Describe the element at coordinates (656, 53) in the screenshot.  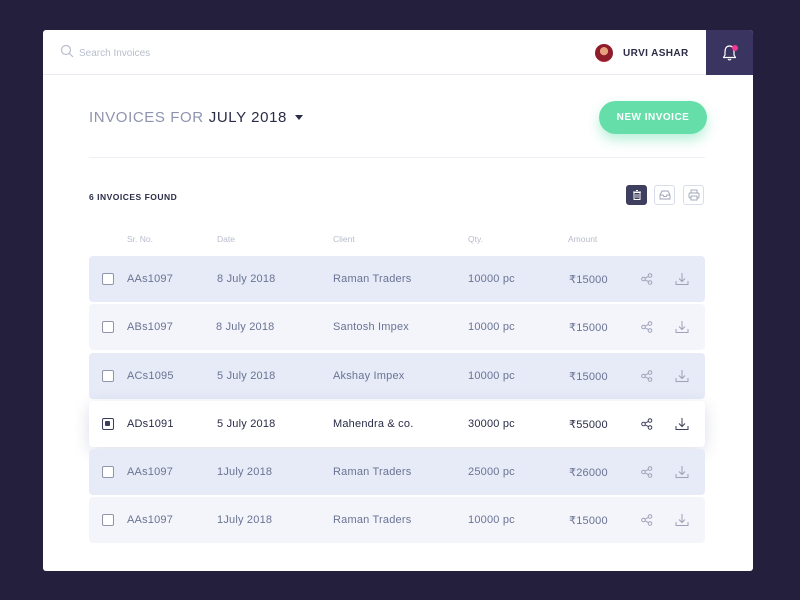
I see `user-name: URVI ASHAR` at that location.